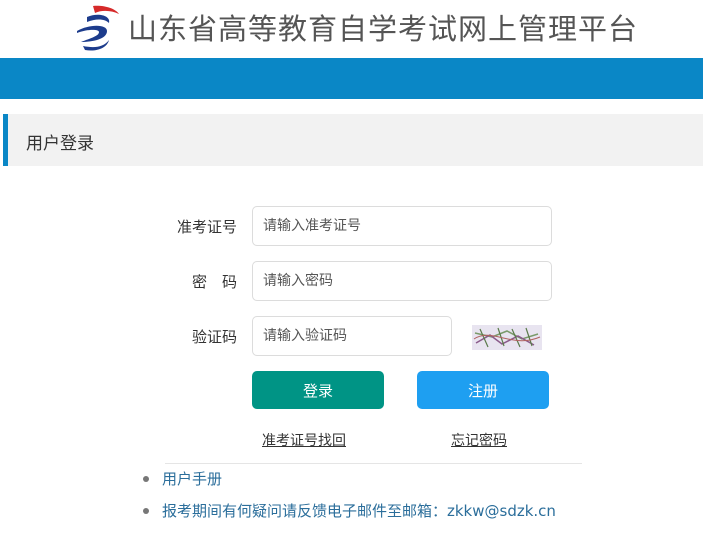  I want to click on register-button: 注册, so click(483, 390).